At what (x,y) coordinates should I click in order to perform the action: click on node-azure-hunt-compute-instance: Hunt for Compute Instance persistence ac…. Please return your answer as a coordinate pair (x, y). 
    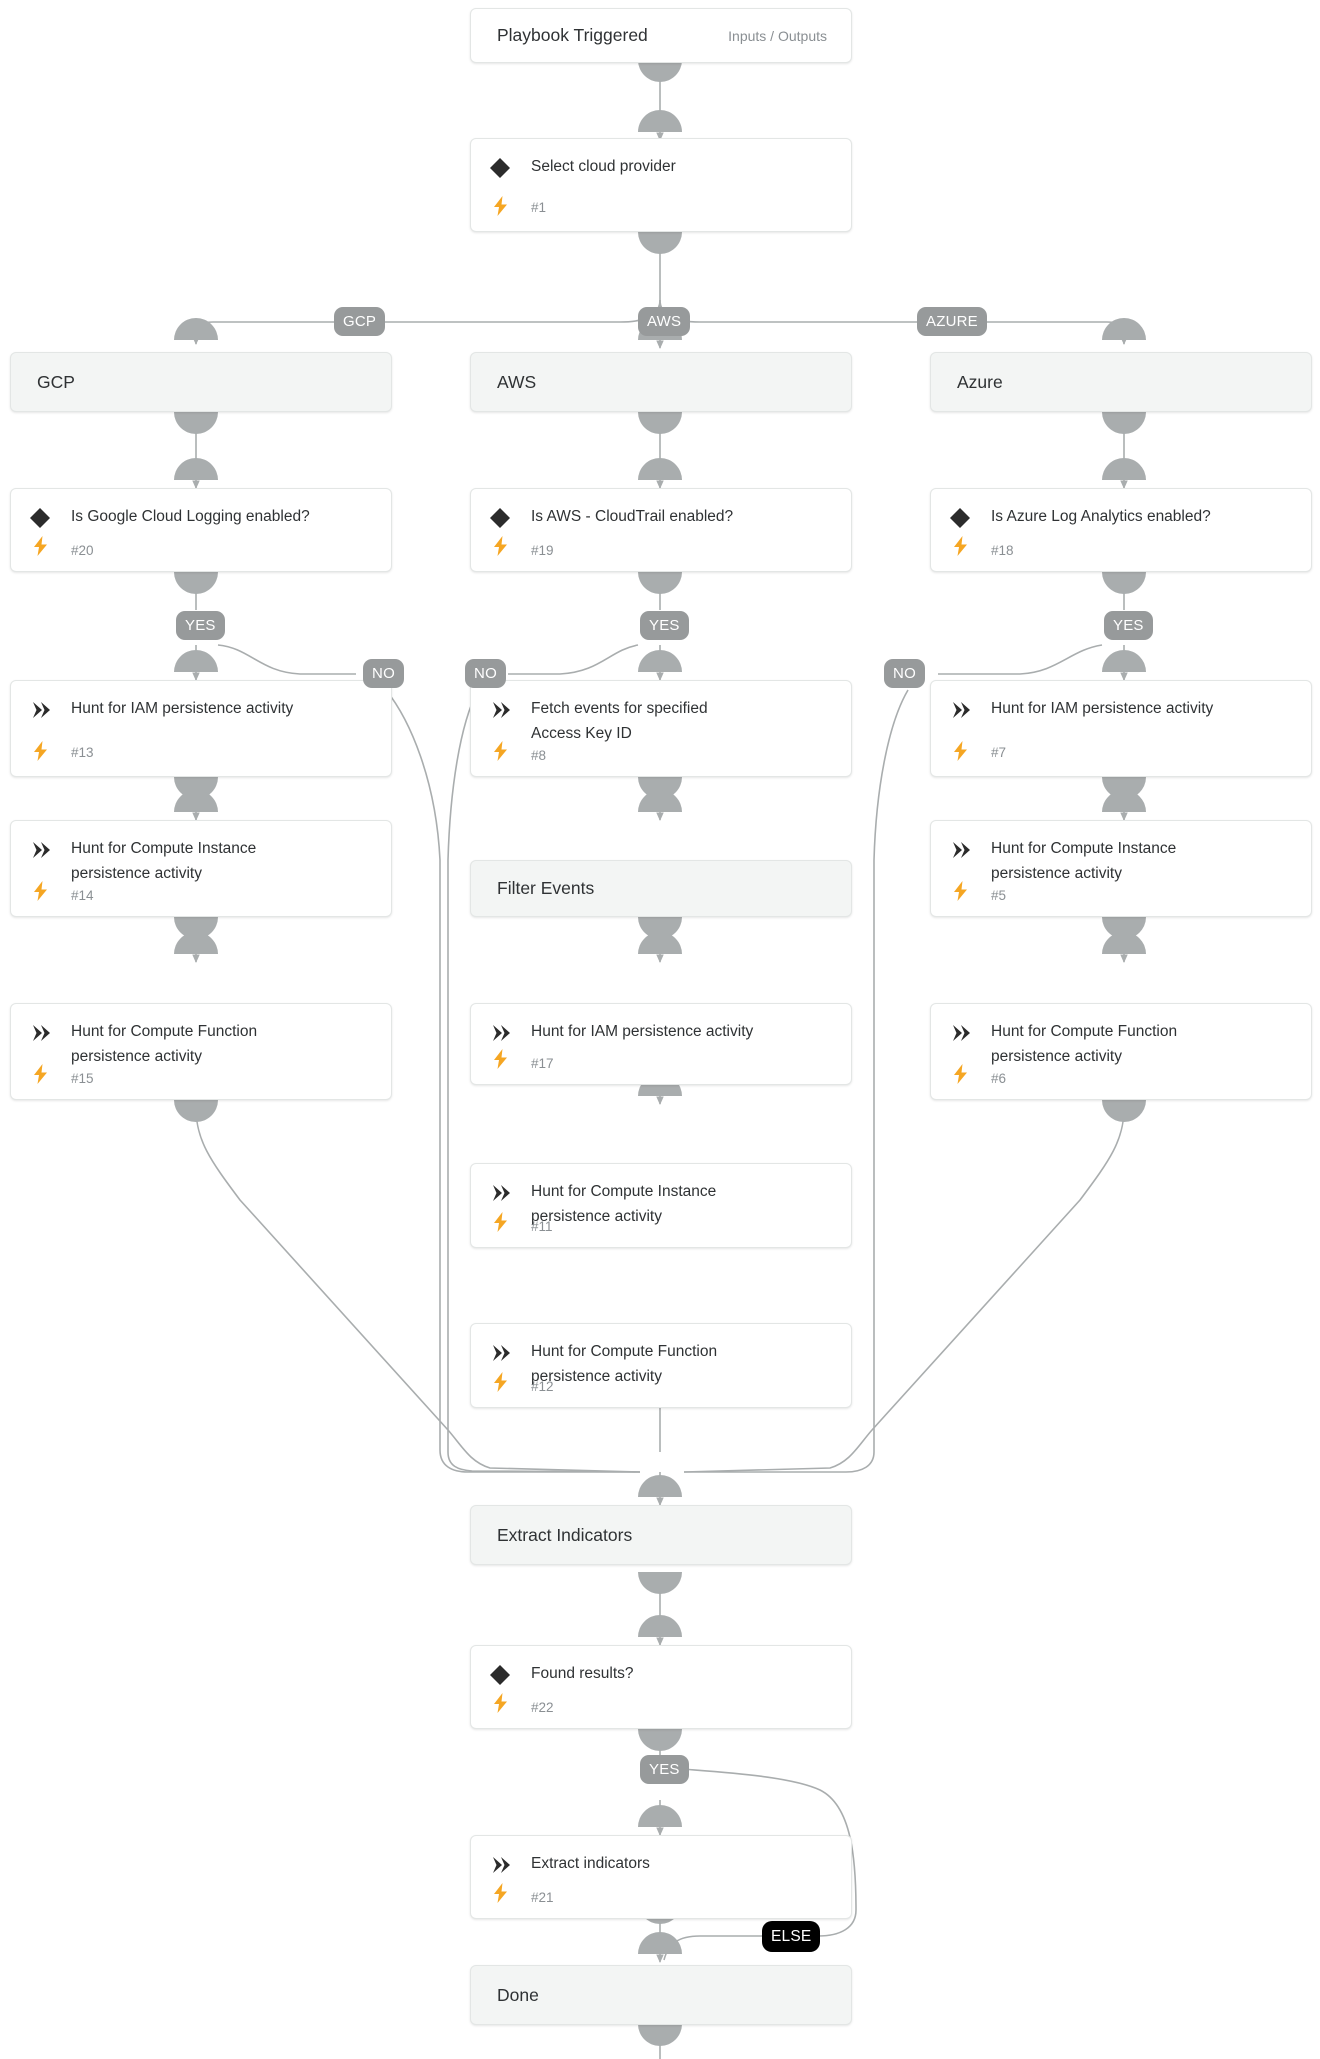
    Looking at the image, I should click on (1121, 868).